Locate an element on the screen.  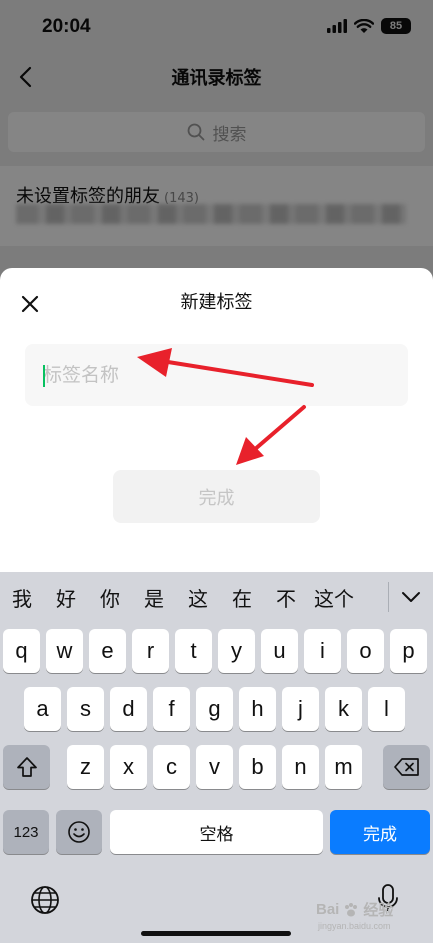
key-n: n is located at coordinates (300, 767).